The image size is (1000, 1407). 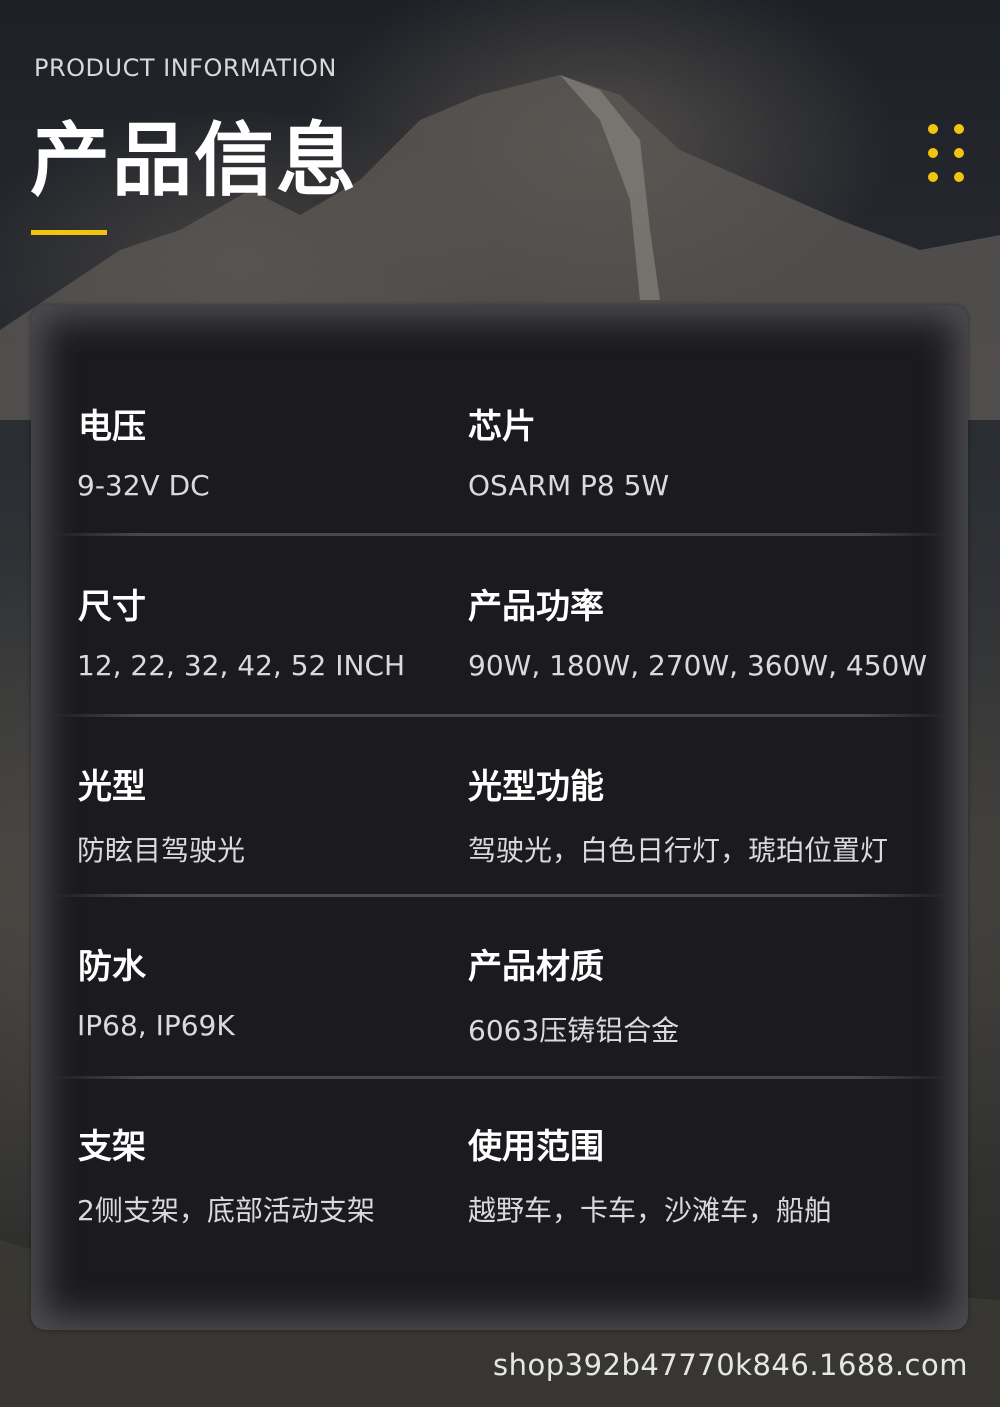 I want to click on shop-watermark: shop392b47770k846.1688.com, so click(x=730, y=1365).